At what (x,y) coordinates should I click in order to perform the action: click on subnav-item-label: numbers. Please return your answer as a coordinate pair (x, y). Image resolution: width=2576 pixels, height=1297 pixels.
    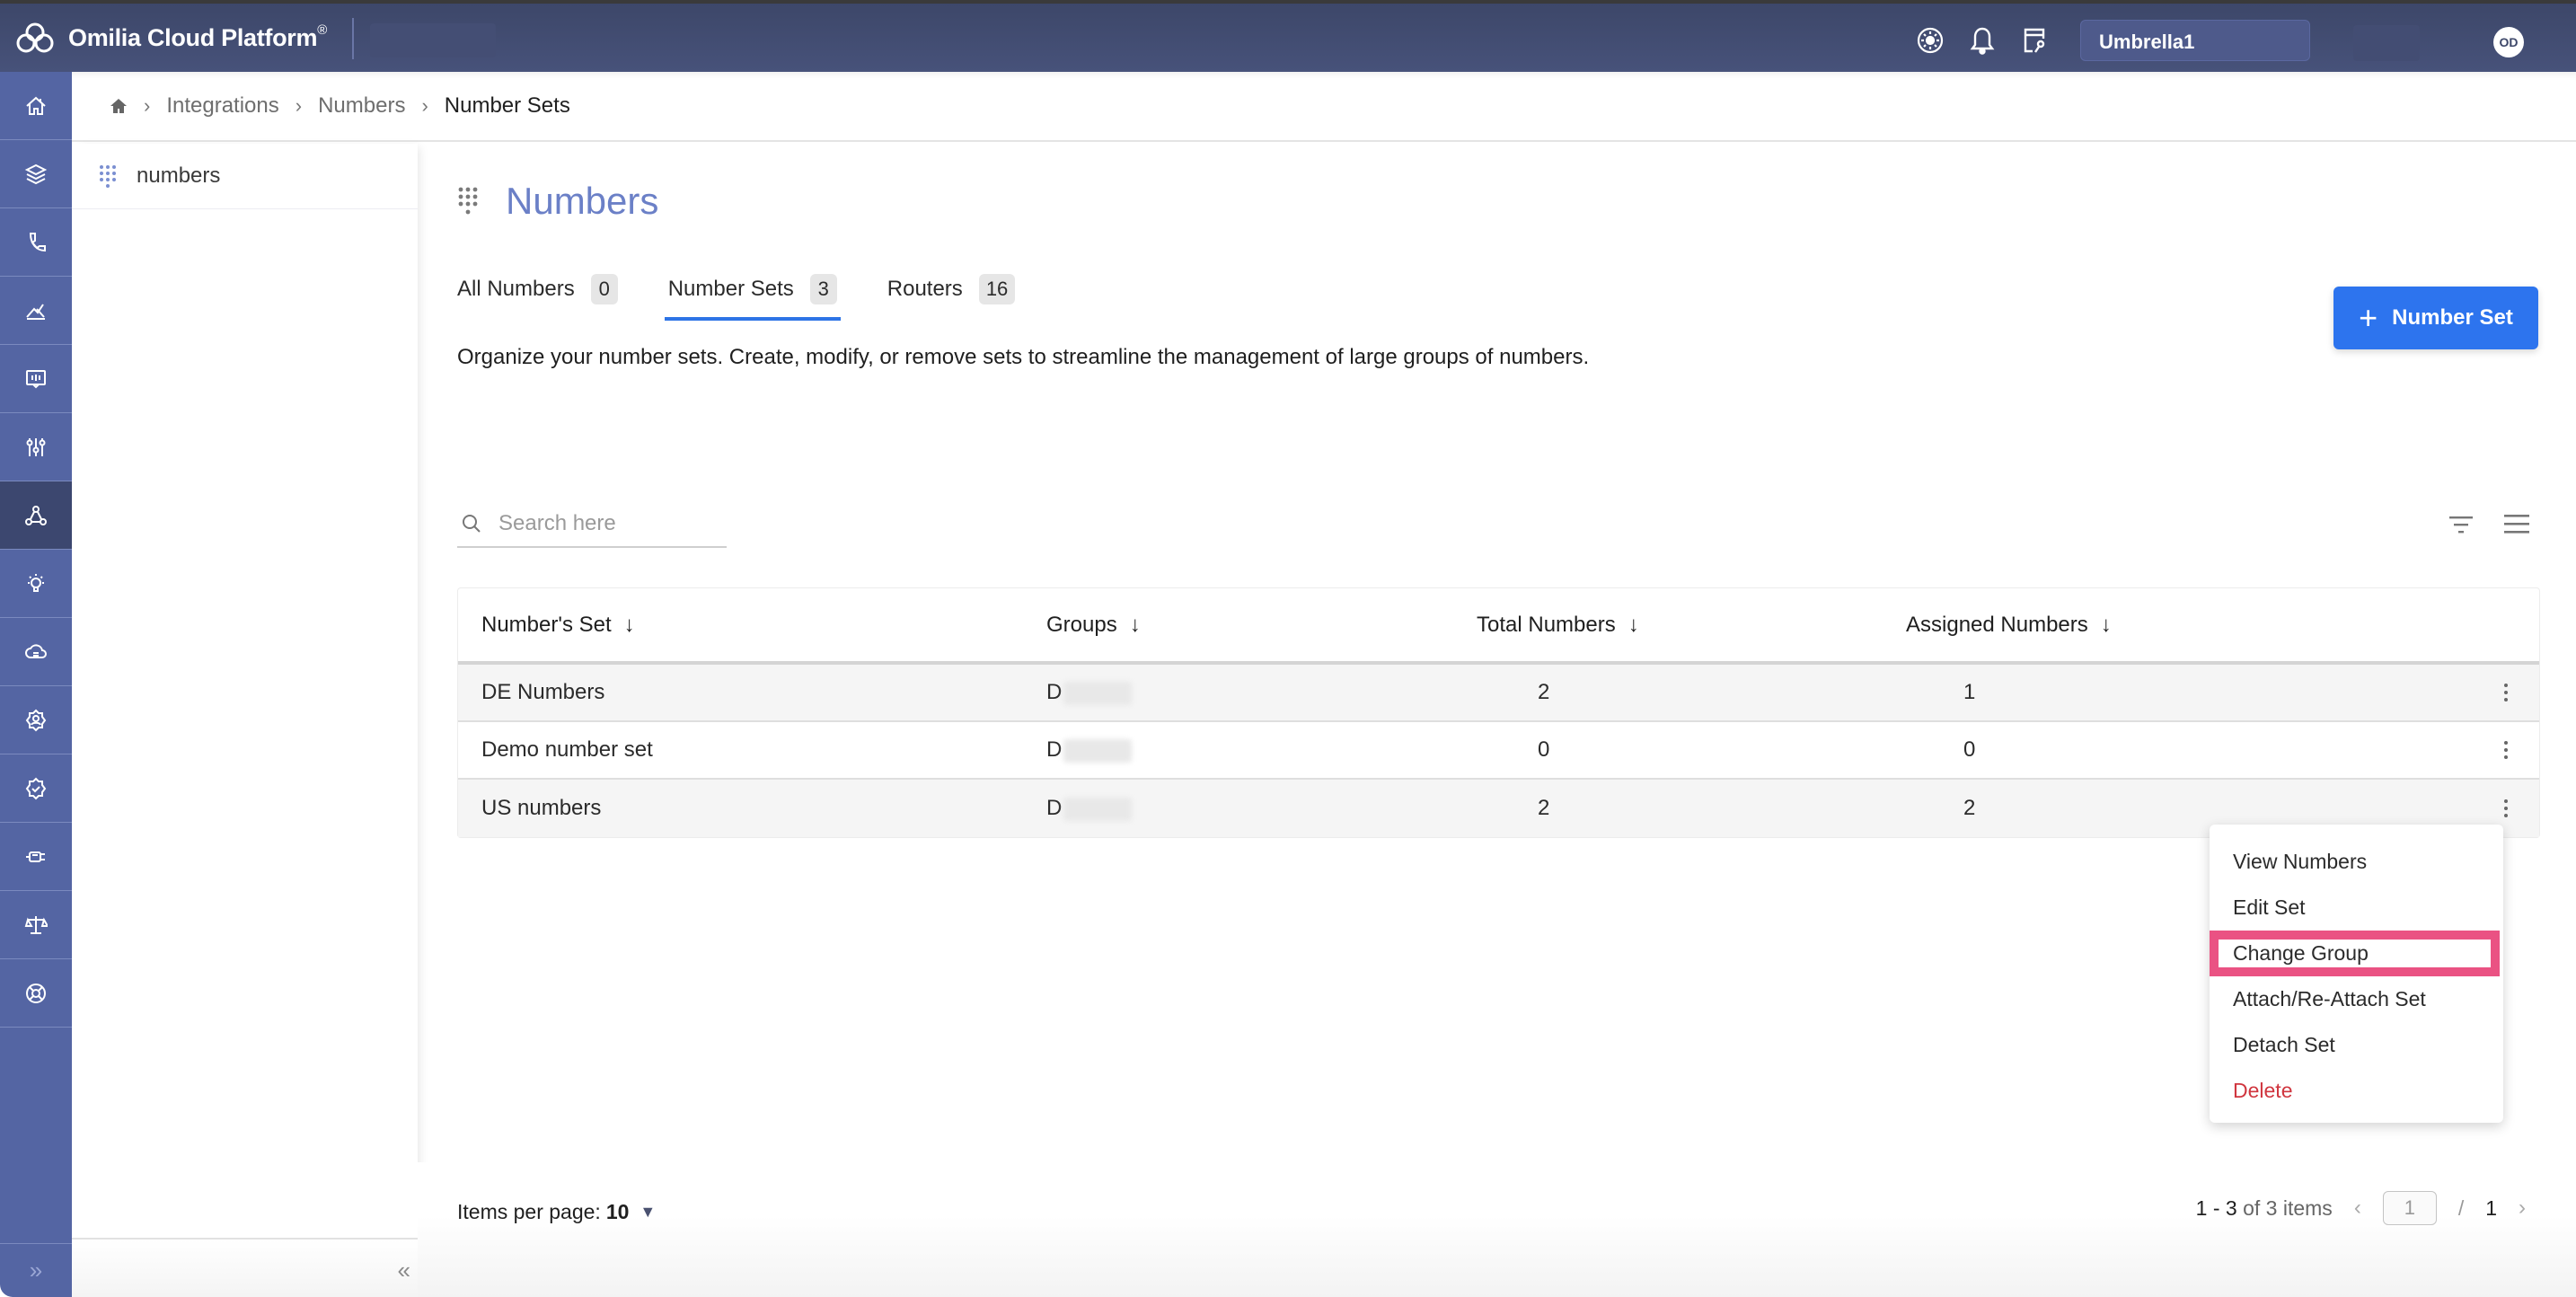
    Looking at the image, I should click on (179, 175).